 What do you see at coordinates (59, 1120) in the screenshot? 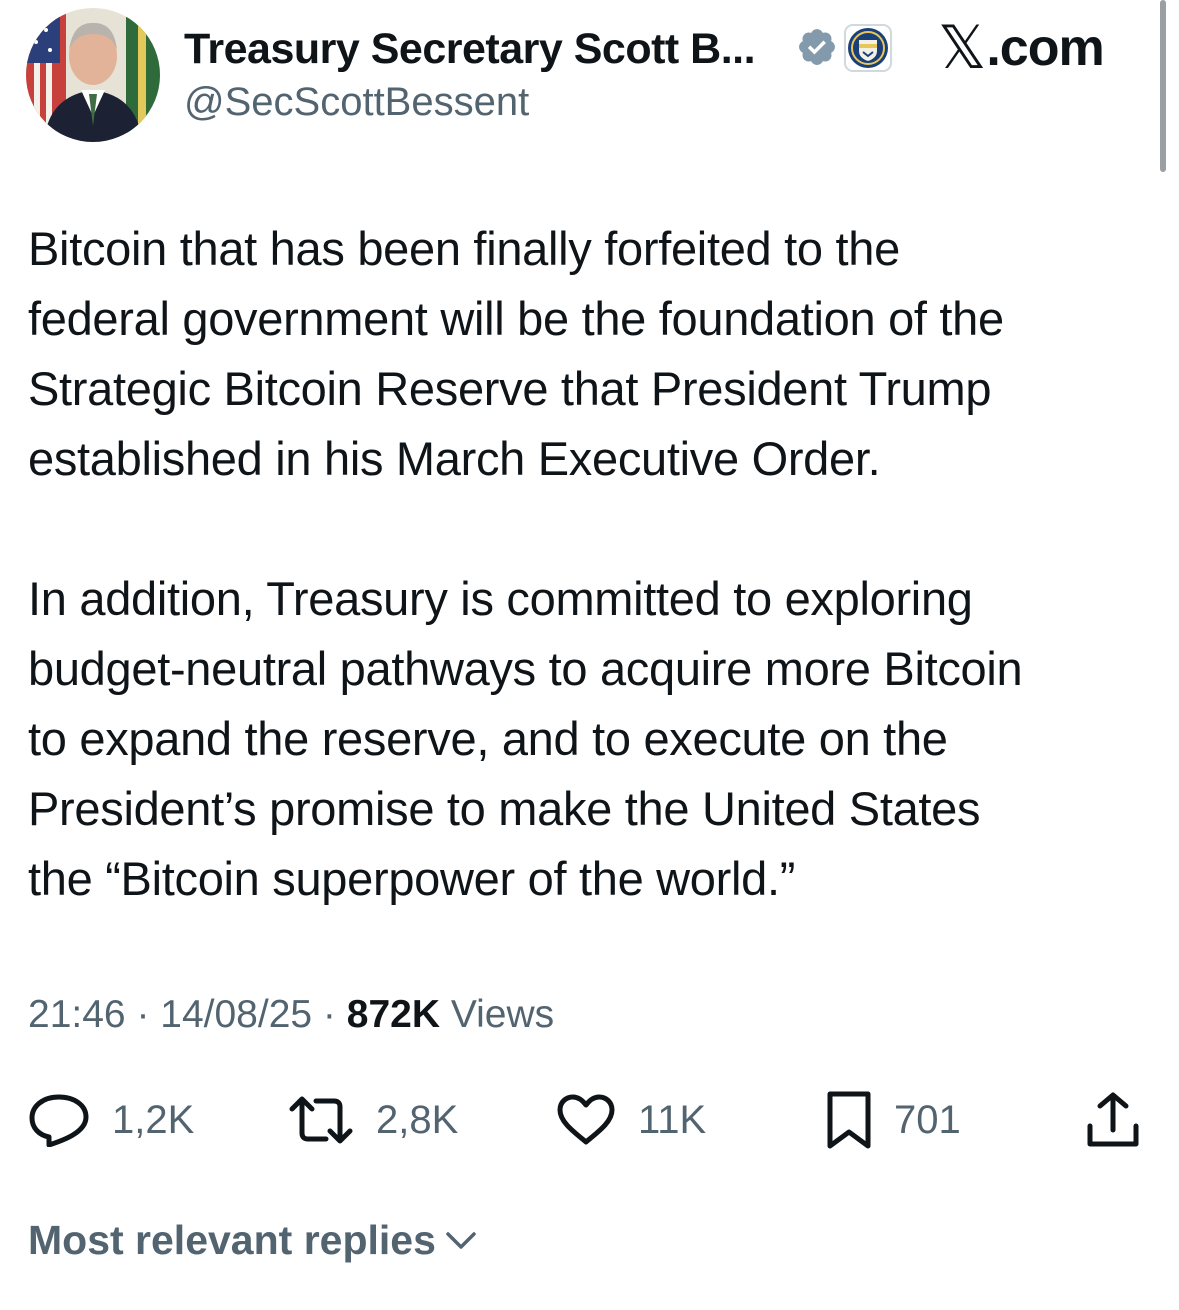
I see `reply-icon` at bounding box center [59, 1120].